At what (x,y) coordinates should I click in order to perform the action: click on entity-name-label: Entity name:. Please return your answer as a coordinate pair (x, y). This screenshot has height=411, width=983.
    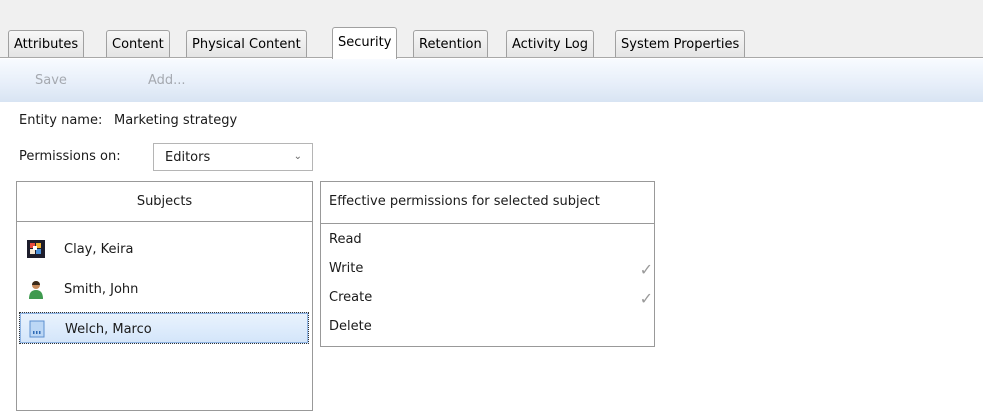
    Looking at the image, I should click on (61, 120).